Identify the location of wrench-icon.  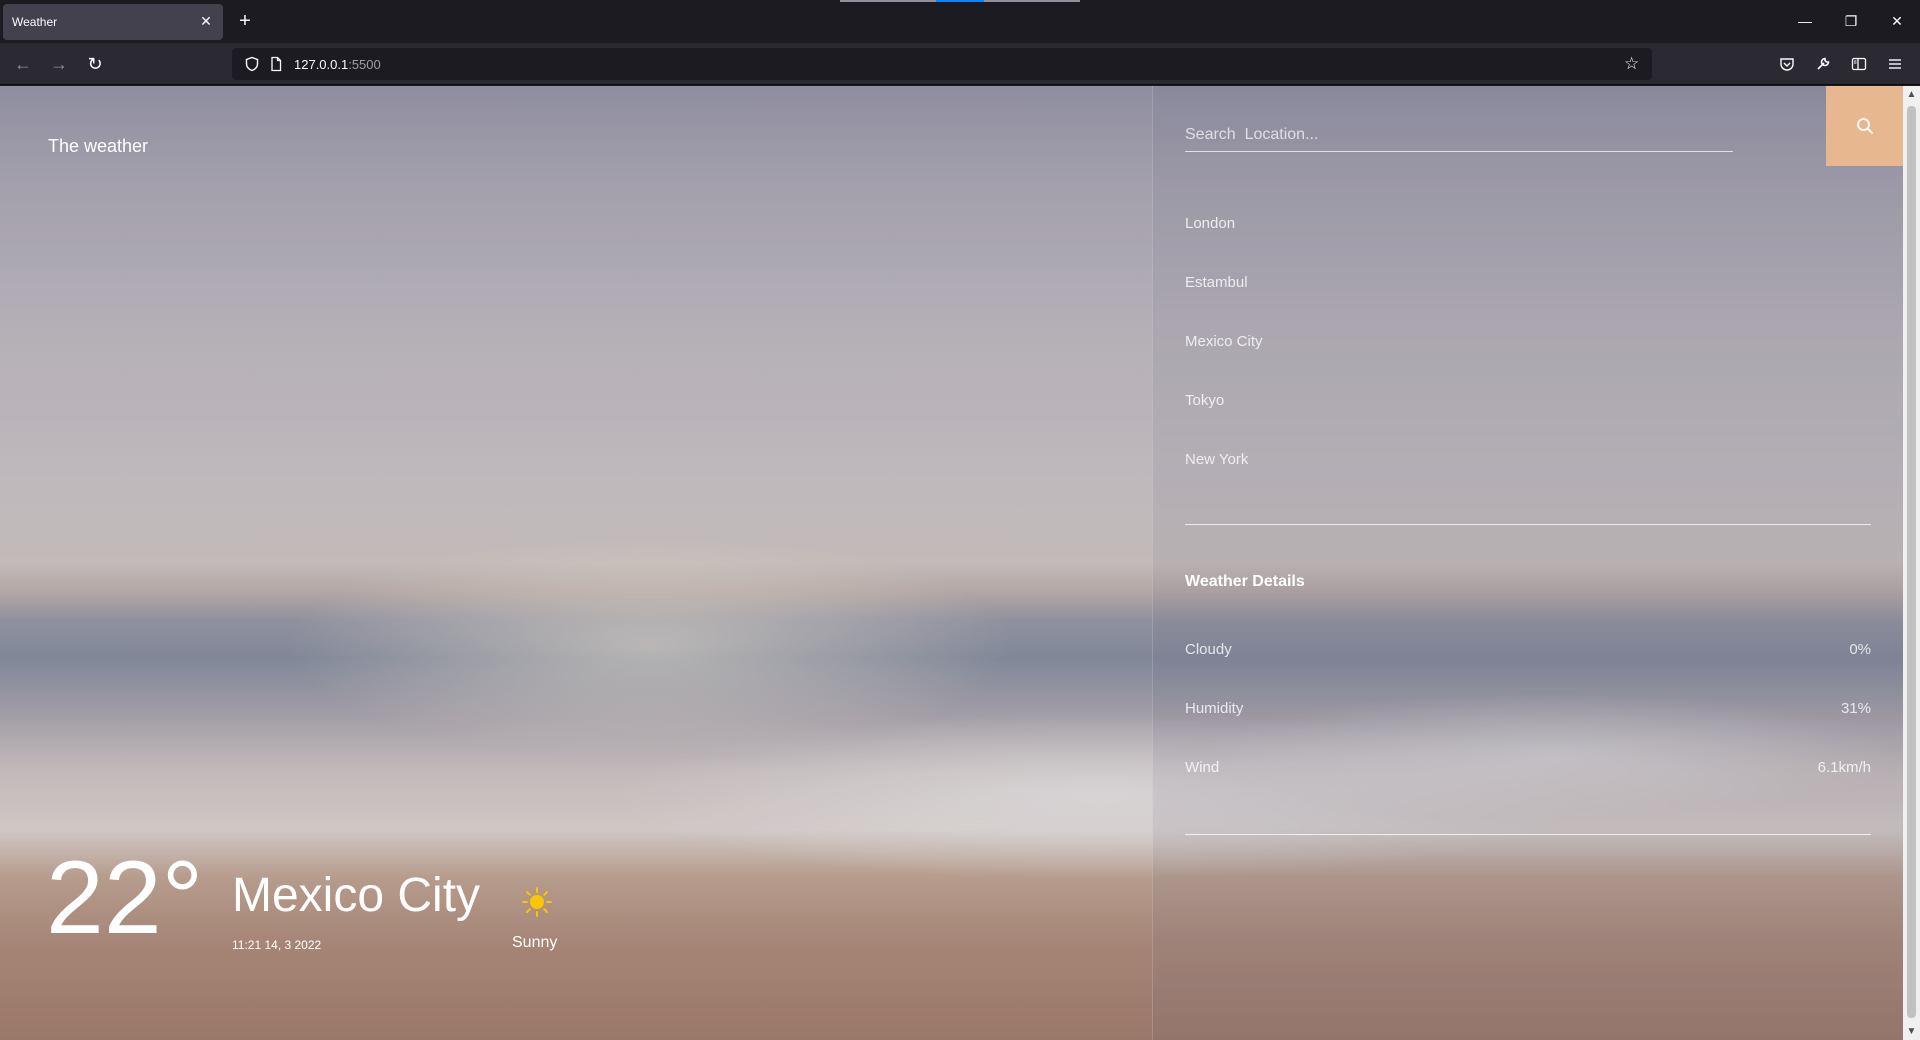
(1823, 64).